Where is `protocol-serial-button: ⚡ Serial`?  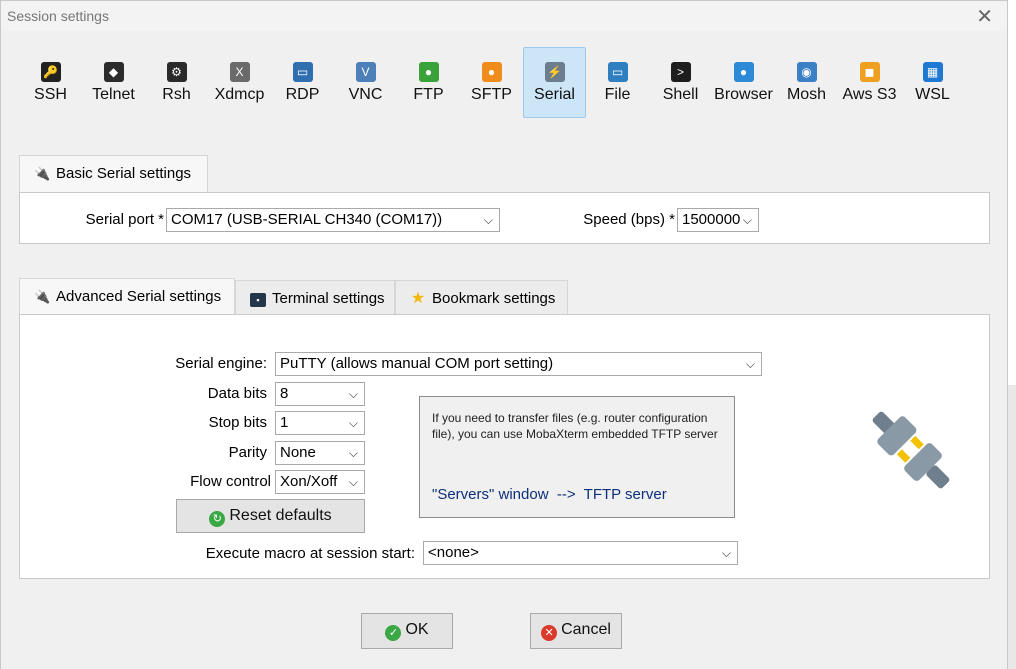 protocol-serial-button: ⚡ Serial is located at coordinates (554, 82).